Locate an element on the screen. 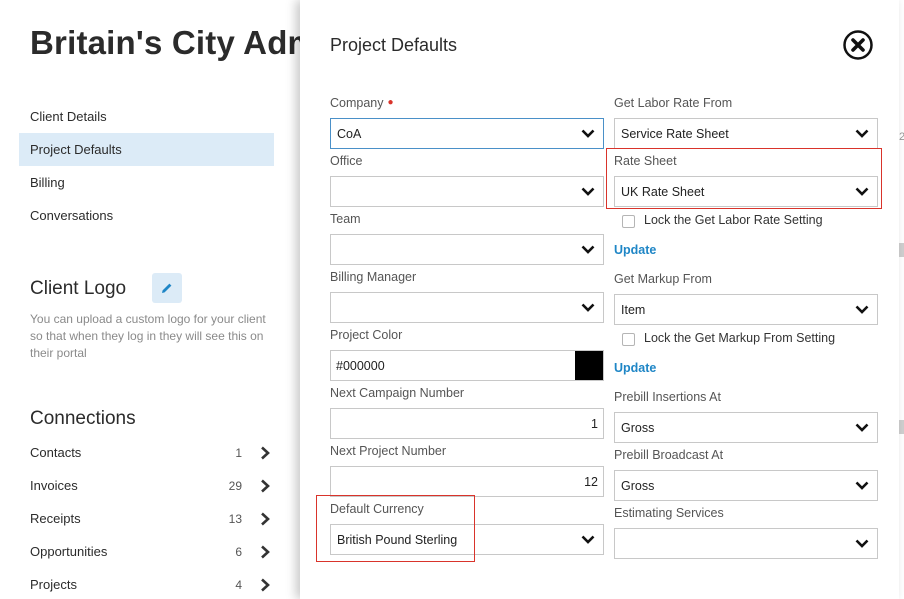  update-markup-link: Update is located at coordinates (635, 368).